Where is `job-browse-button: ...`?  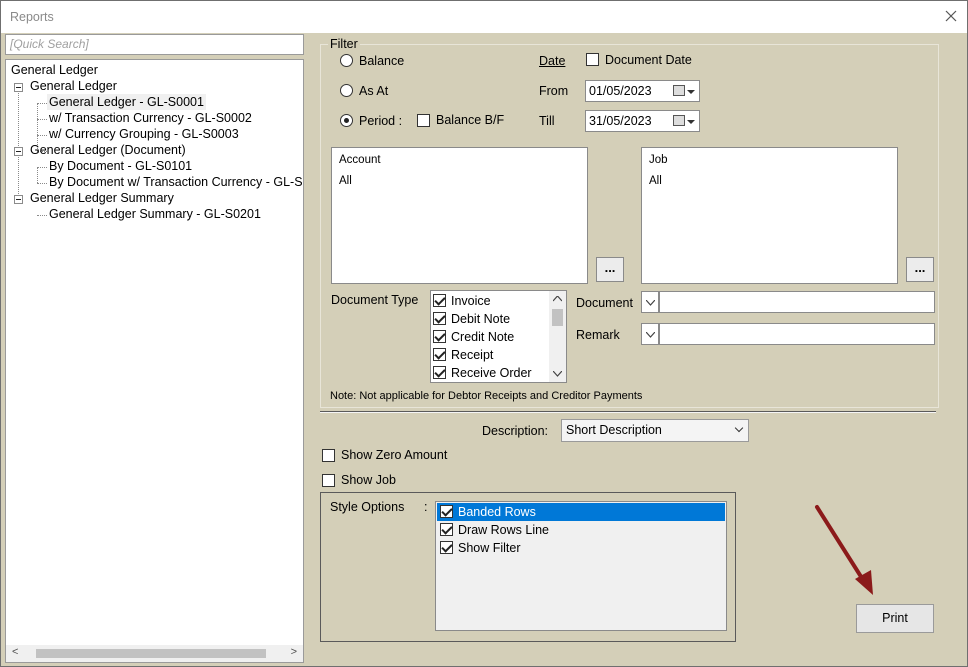 job-browse-button: ... is located at coordinates (920, 269).